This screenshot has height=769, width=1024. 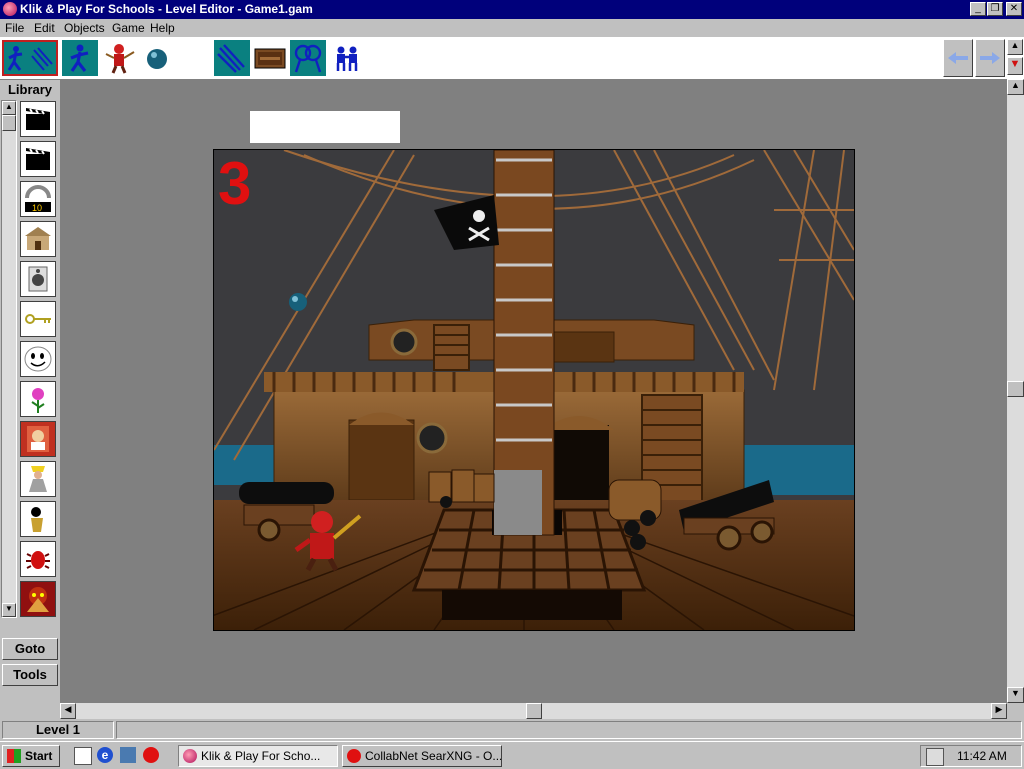 I want to click on scroll-left-button: ◀, so click(x=68, y=711).